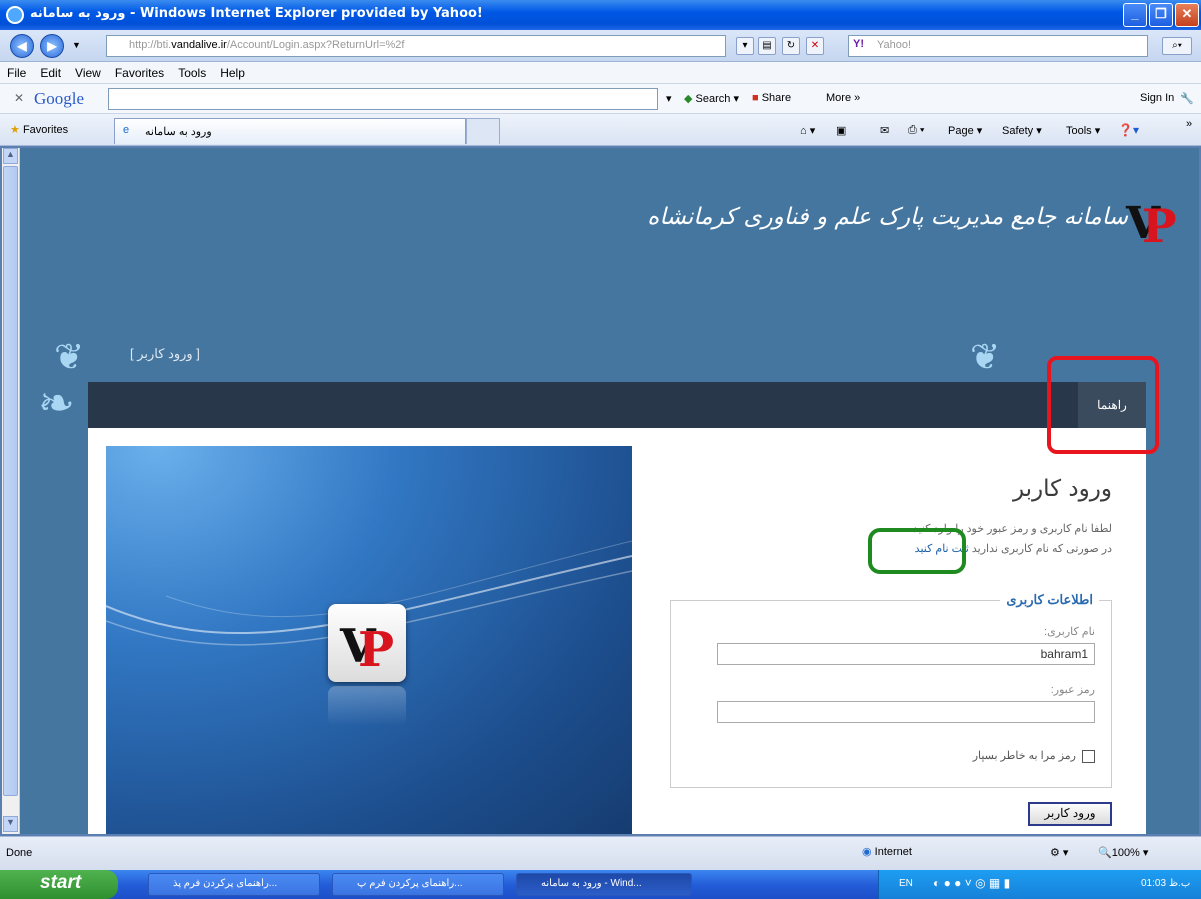  I want to click on system-tray: EN ◐ ● ● ˅ ◎ ▦ ▮ 01:03 ب.ظ, so click(1039, 884).